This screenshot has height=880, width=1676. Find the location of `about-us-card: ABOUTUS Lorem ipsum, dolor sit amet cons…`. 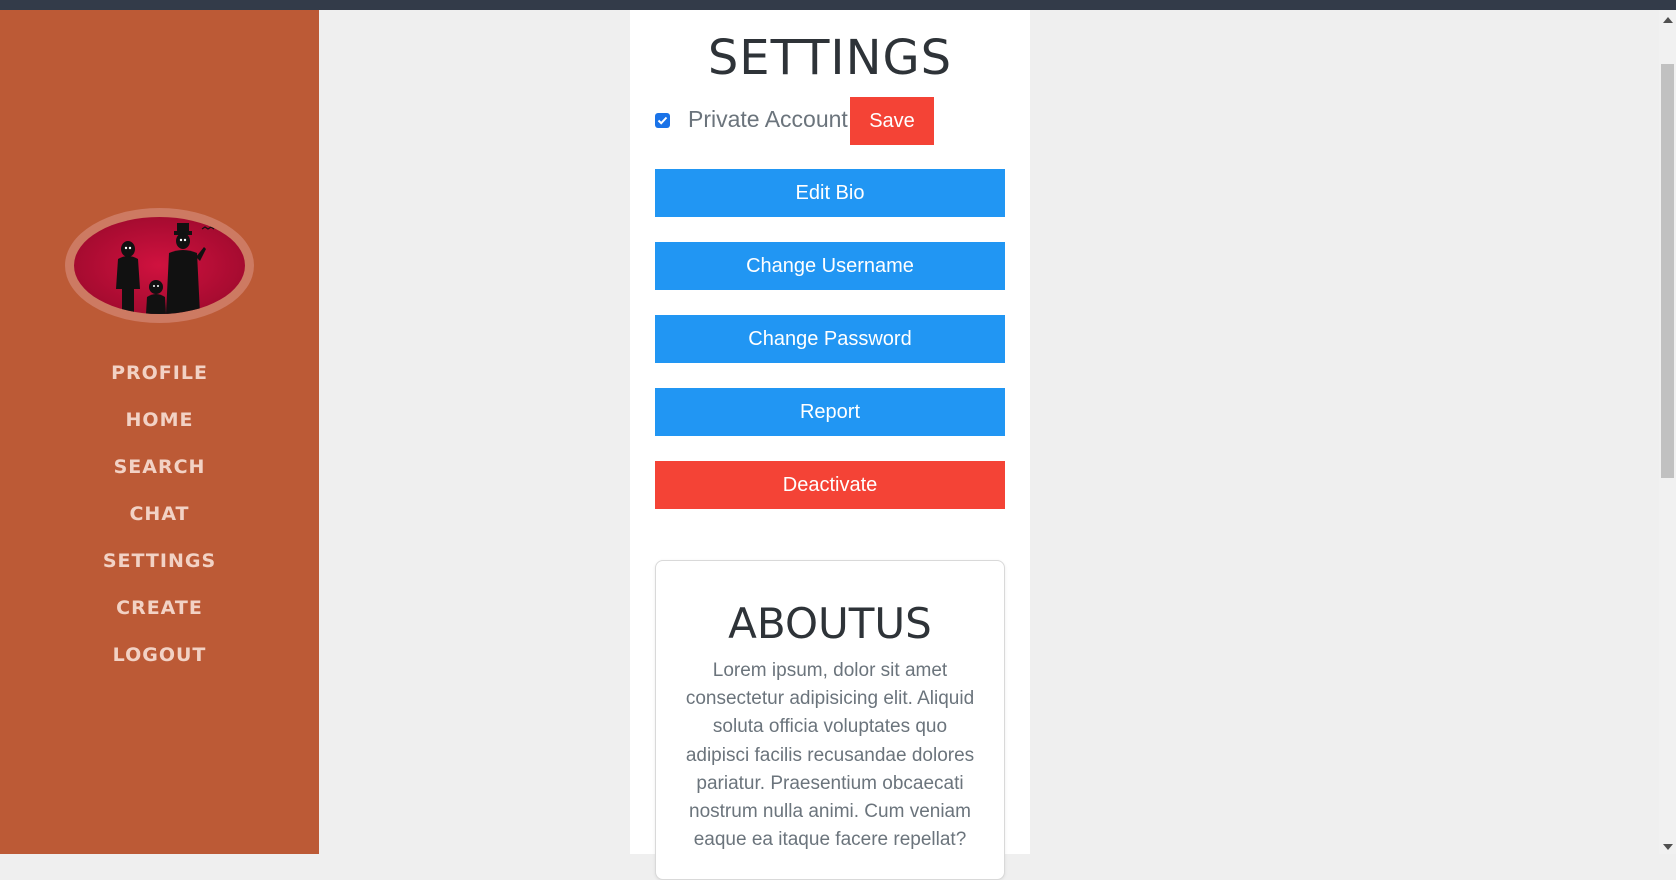

about-us-card: ABOUTUS Lorem ipsum, dolor sit amet cons… is located at coordinates (830, 720).